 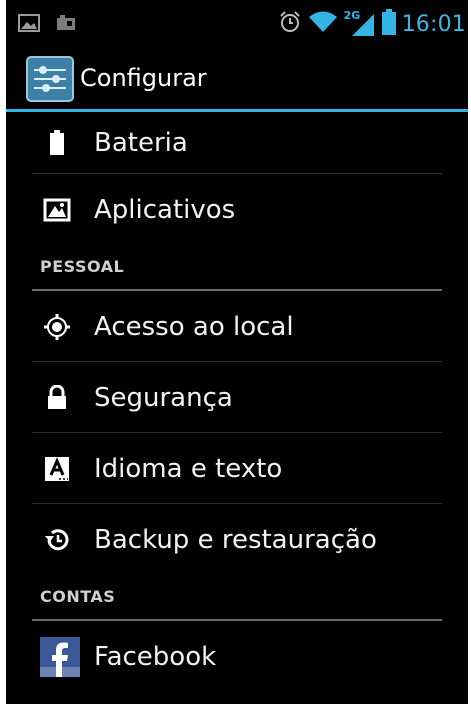 I want to click on settings-item-label: Segurança, so click(x=163, y=397).